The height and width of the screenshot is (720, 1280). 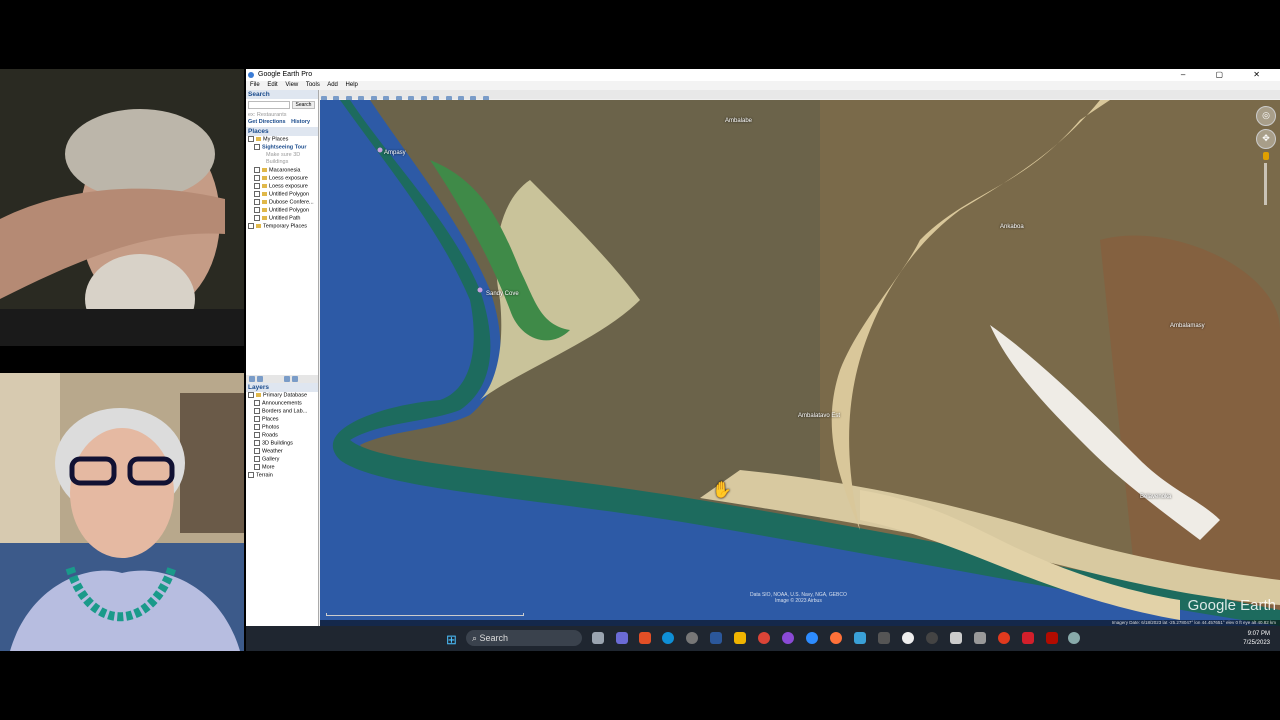 I want to click on menu-file: File, so click(x=255, y=85).